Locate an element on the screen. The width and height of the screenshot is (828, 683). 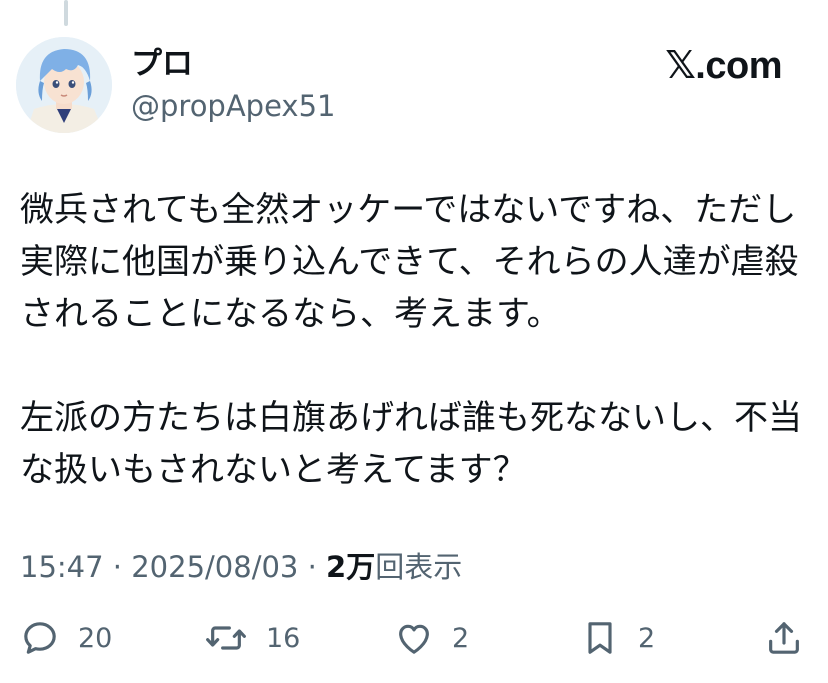
repost-count: 16 is located at coordinates (283, 638).